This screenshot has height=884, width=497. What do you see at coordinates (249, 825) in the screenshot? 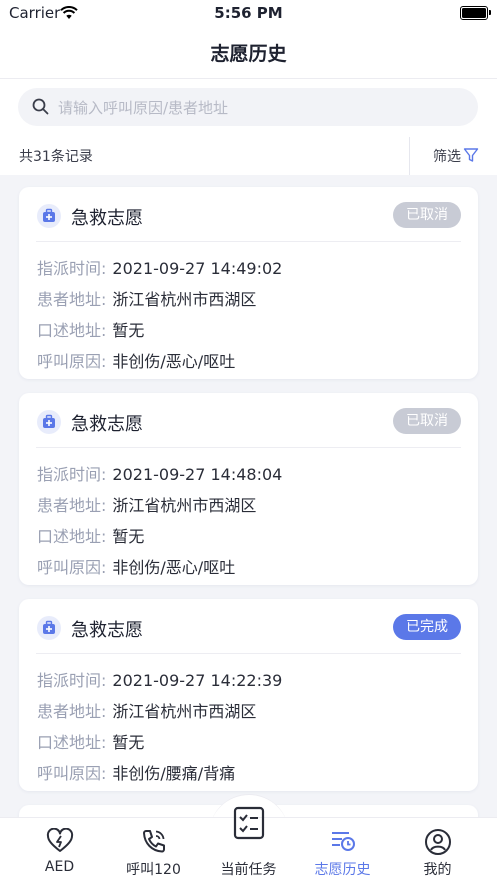
I see `task-list-icon` at bounding box center [249, 825].